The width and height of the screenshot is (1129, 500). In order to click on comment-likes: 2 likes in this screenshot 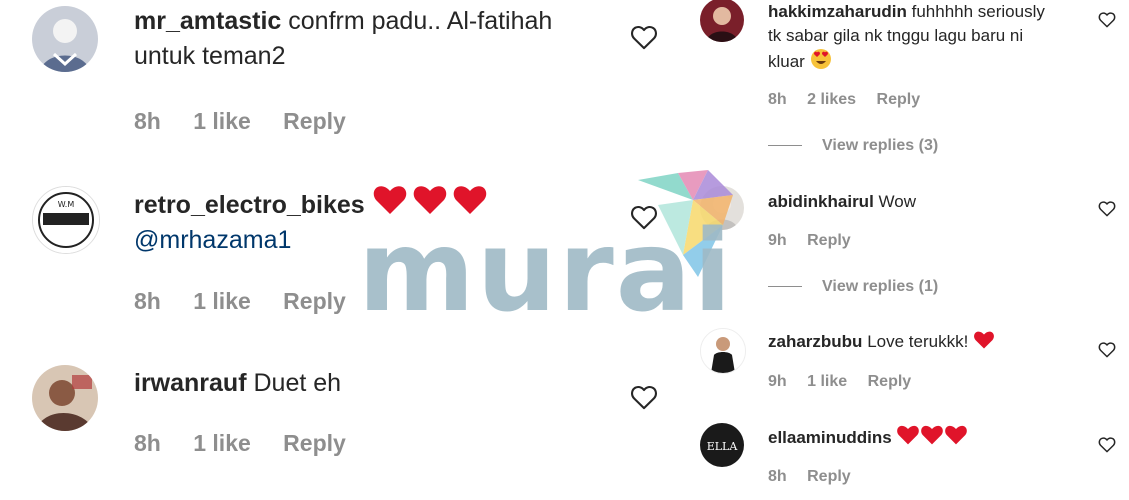, I will do `click(831, 99)`.